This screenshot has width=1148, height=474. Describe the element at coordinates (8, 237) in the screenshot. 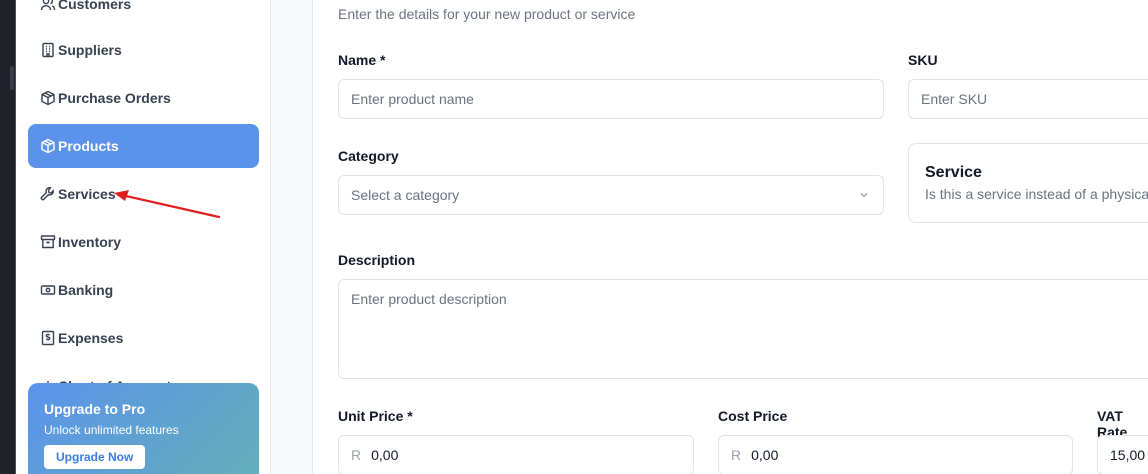

I see `window-edge` at that location.